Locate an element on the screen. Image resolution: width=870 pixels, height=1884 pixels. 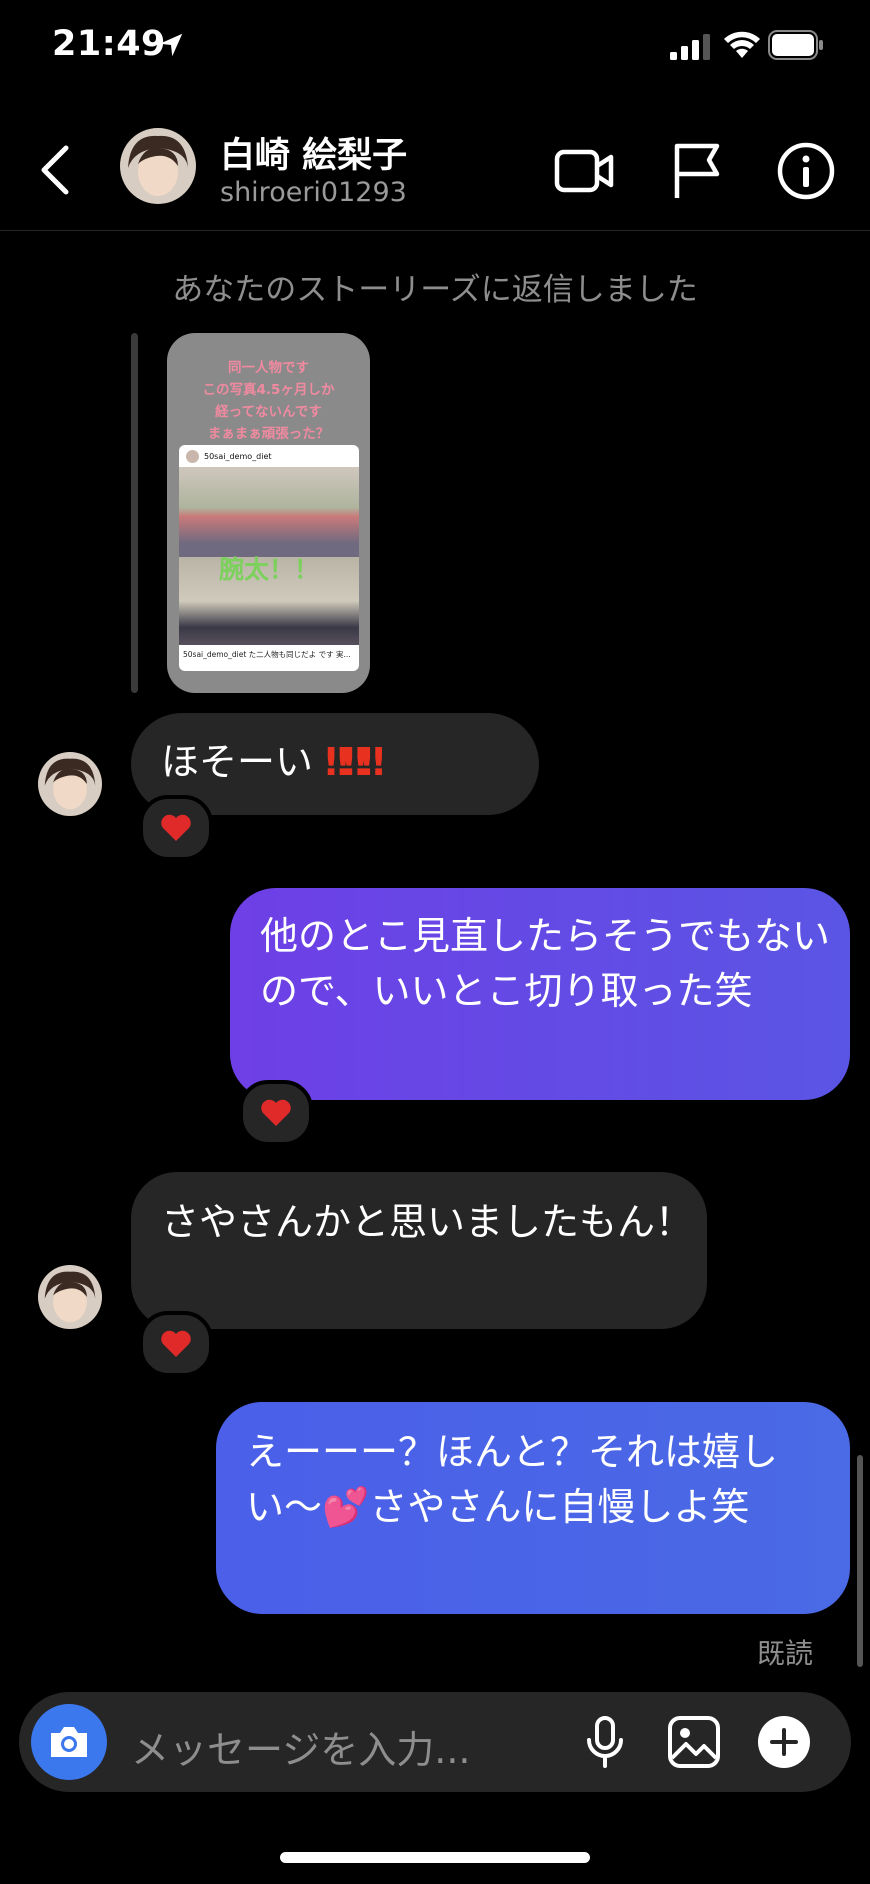
contact-avatar is located at coordinates (158, 166).